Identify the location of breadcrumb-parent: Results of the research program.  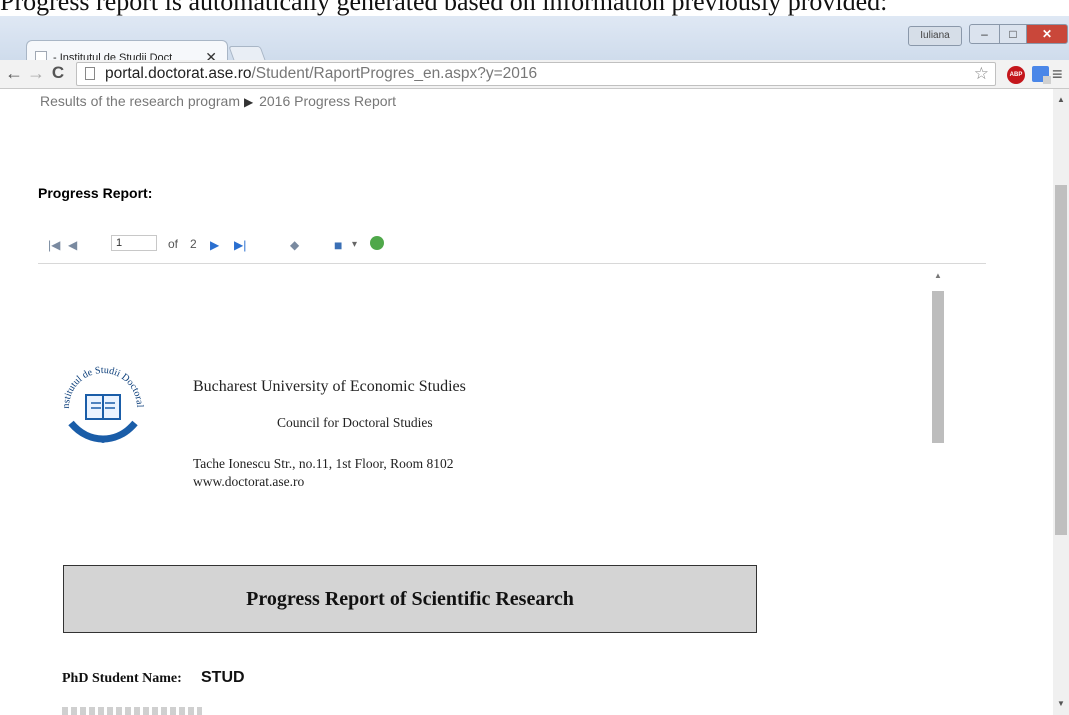
(140, 101).